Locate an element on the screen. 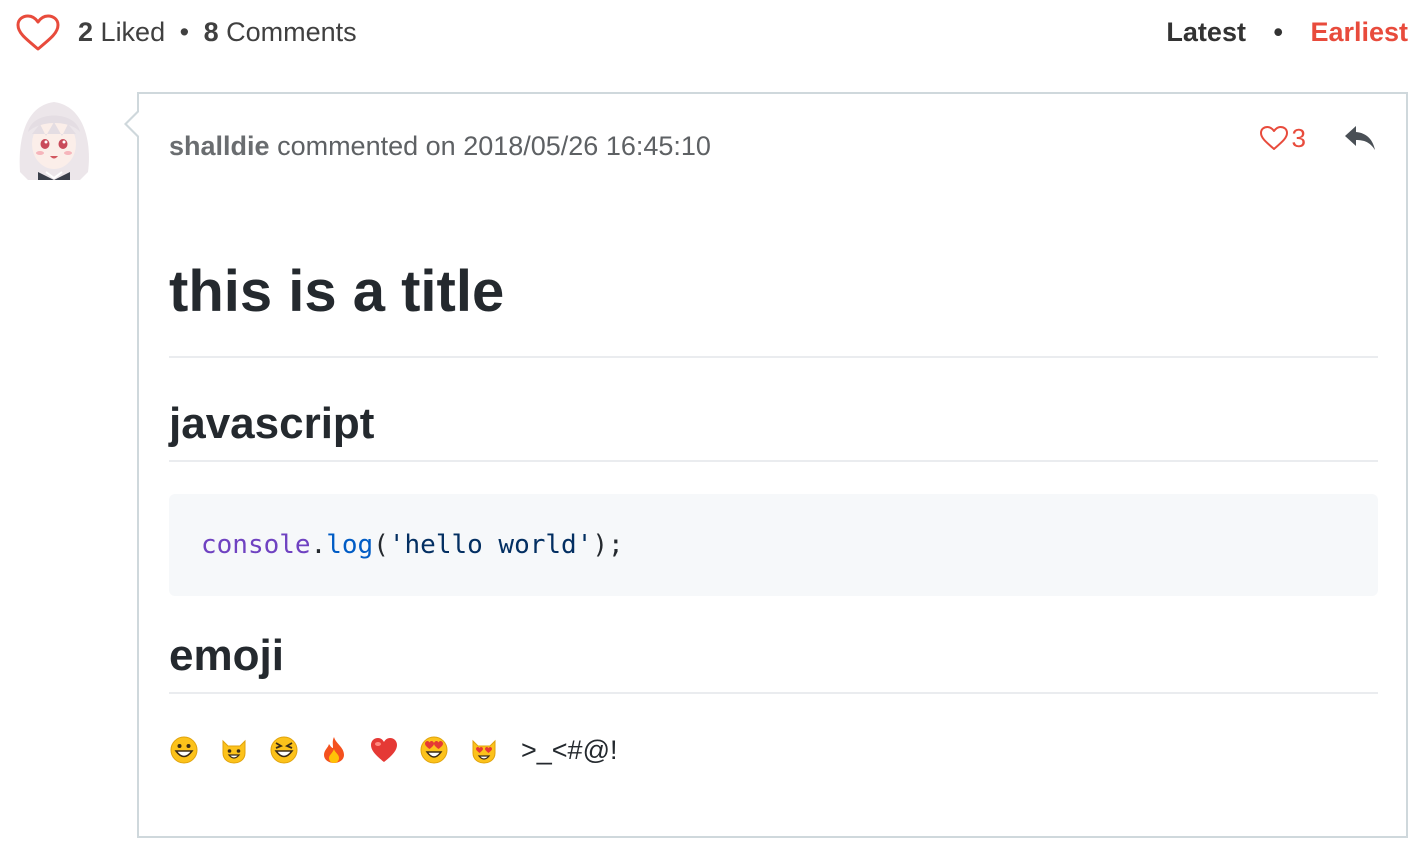 This screenshot has height=856, width=1426. code-token-close: ); is located at coordinates (608, 545).